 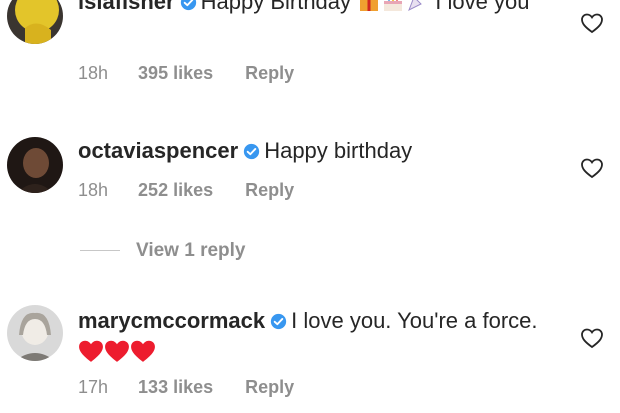 What do you see at coordinates (175, 73) in the screenshot?
I see `likes-count: 395 likes` at bounding box center [175, 73].